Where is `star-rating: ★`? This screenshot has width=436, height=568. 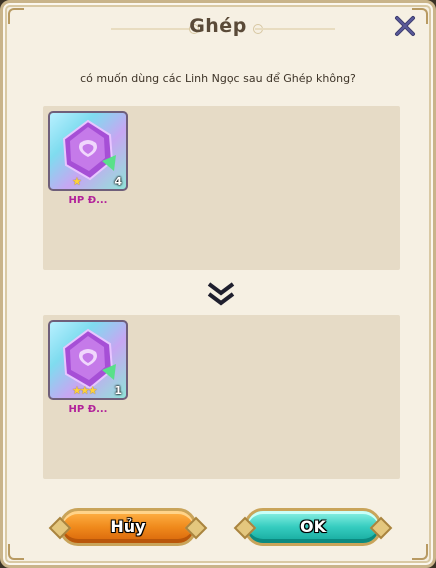 star-rating: ★ is located at coordinates (77, 181).